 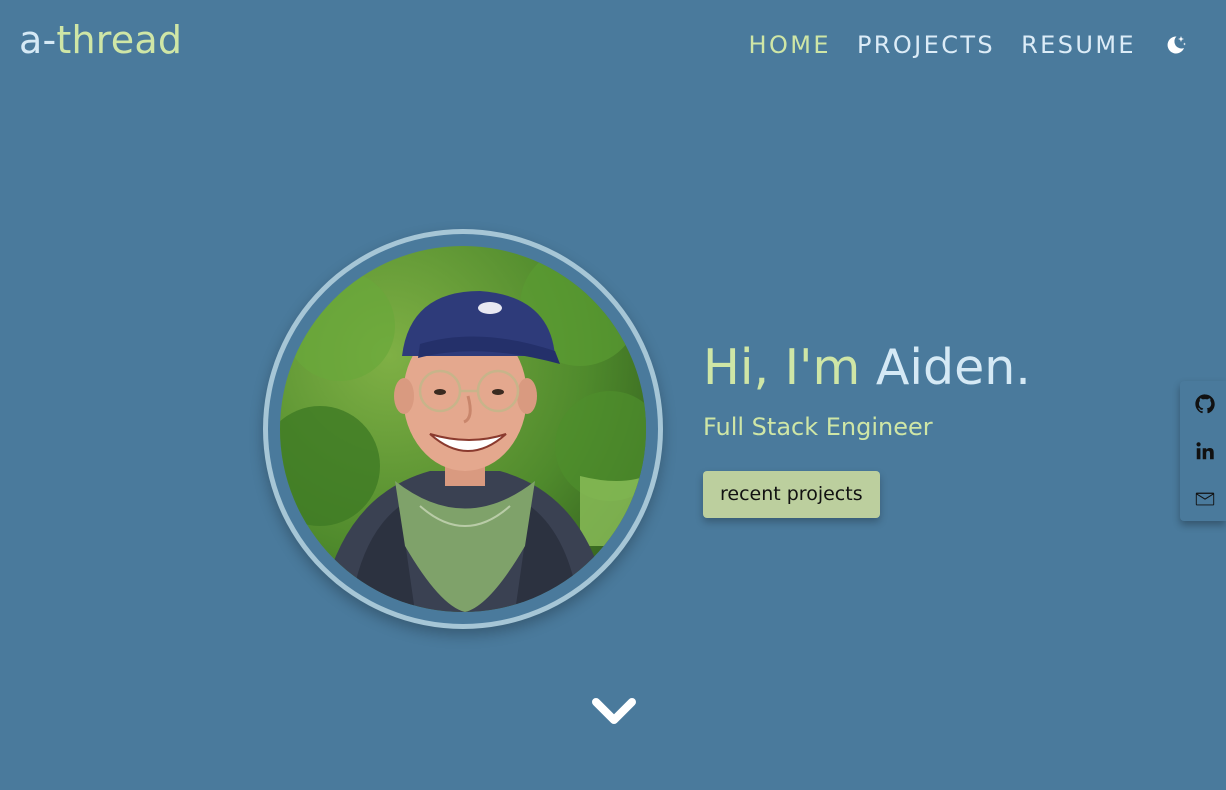 What do you see at coordinates (119, 40) in the screenshot?
I see `logo-name: thread` at bounding box center [119, 40].